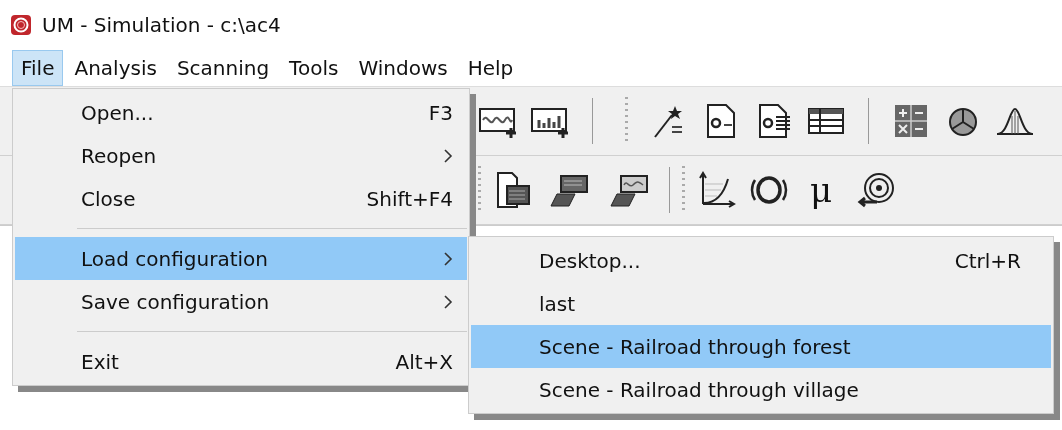 Image resolution: width=1062 pixels, height=430 pixels. I want to click on menu-item: File, so click(38, 68).